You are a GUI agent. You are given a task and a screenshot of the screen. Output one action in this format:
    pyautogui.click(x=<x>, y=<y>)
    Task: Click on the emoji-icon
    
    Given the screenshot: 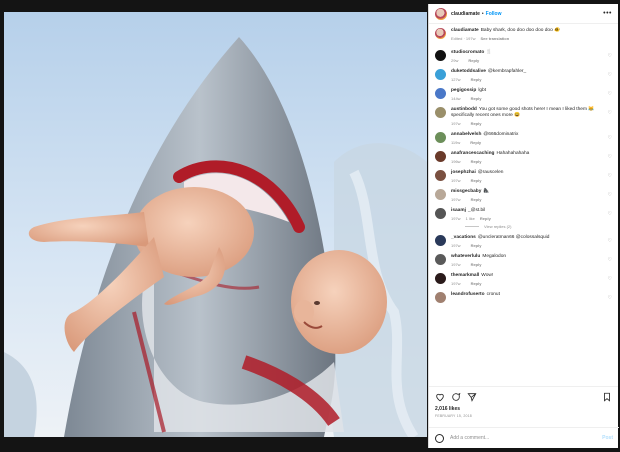 What is the action you would take?
    pyautogui.click(x=439, y=438)
    